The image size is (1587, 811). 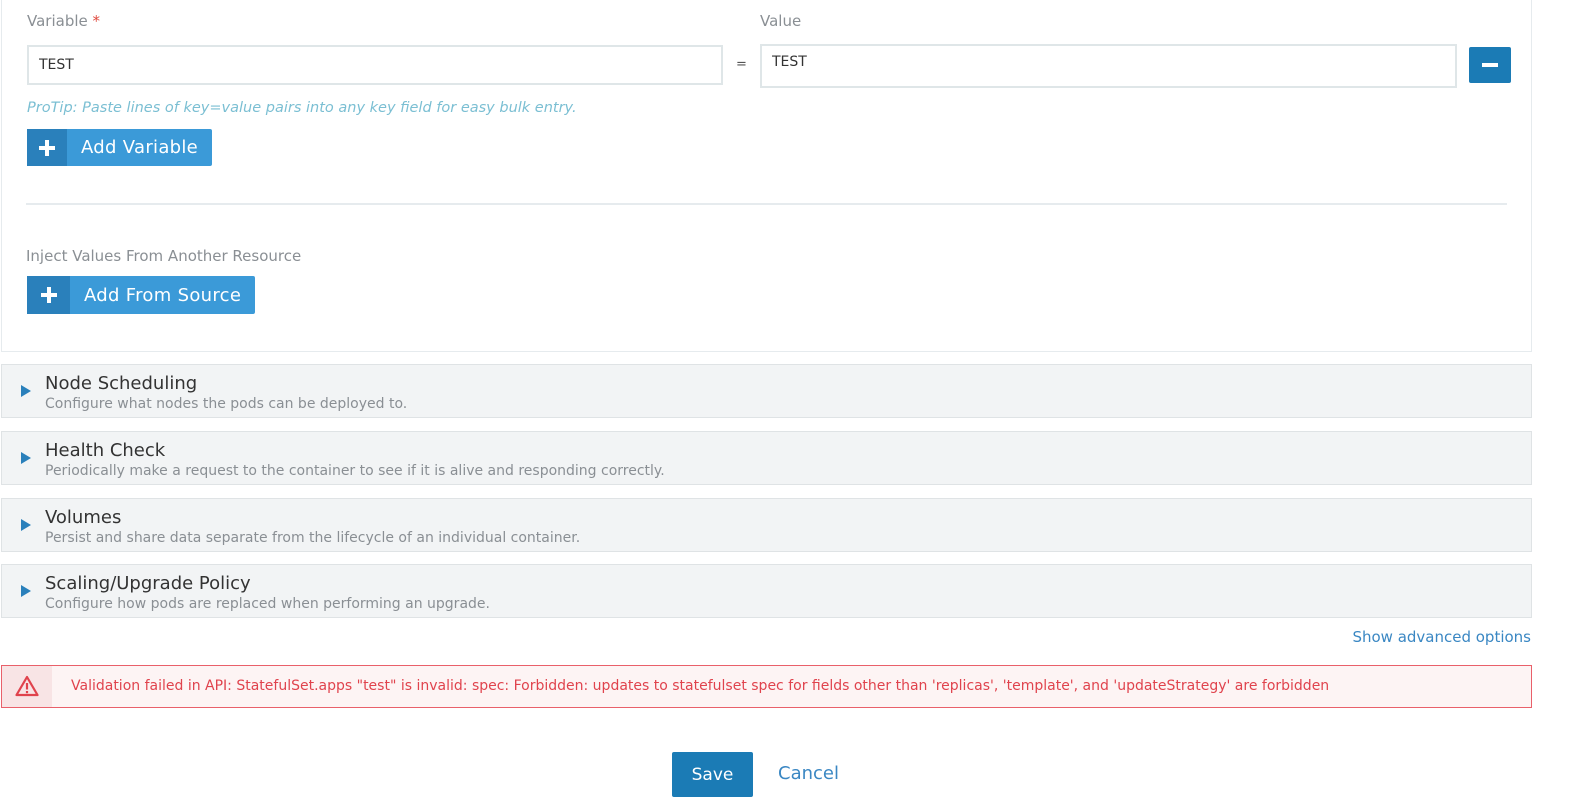 What do you see at coordinates (163, 295) in the screenshot?
I see `add-from-source-label: Add From Source` at bounding box center [163, 295].